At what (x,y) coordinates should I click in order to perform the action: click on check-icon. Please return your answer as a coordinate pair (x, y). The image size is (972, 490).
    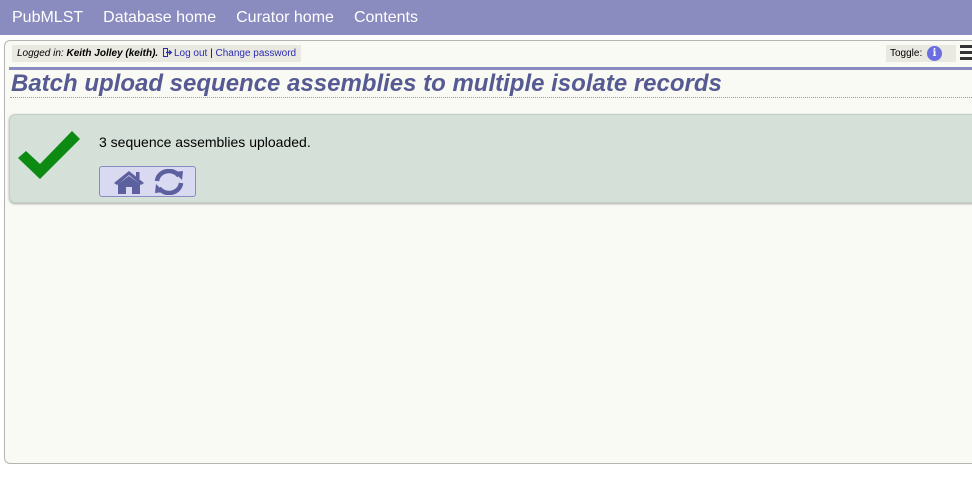
    Looking at the image, I should click on (49, 155).